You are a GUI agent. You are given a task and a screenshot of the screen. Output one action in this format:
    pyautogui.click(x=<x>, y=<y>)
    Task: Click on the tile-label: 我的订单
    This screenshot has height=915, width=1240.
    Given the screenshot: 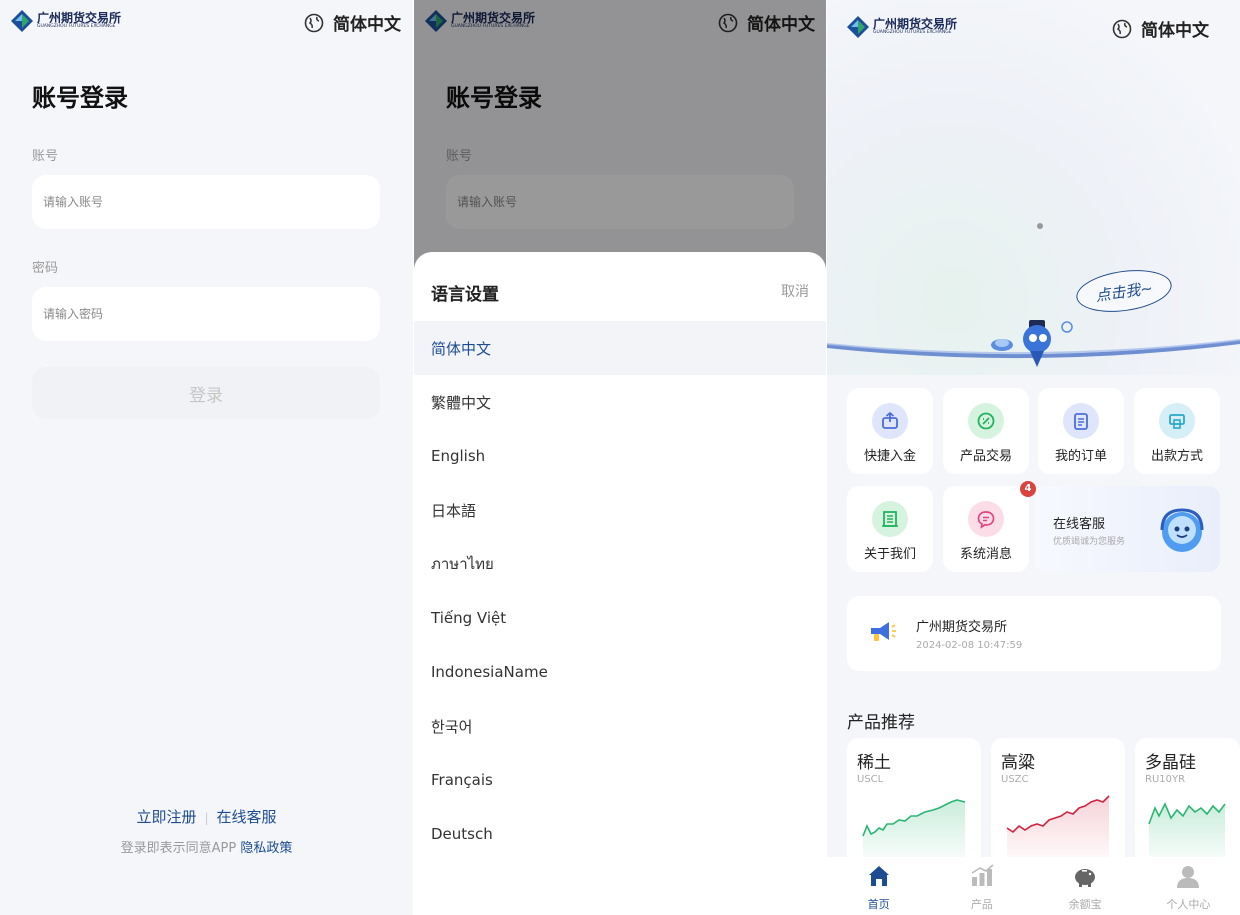 What is the action you would take?
    pyautogui.click(x=1080, y=456)
    